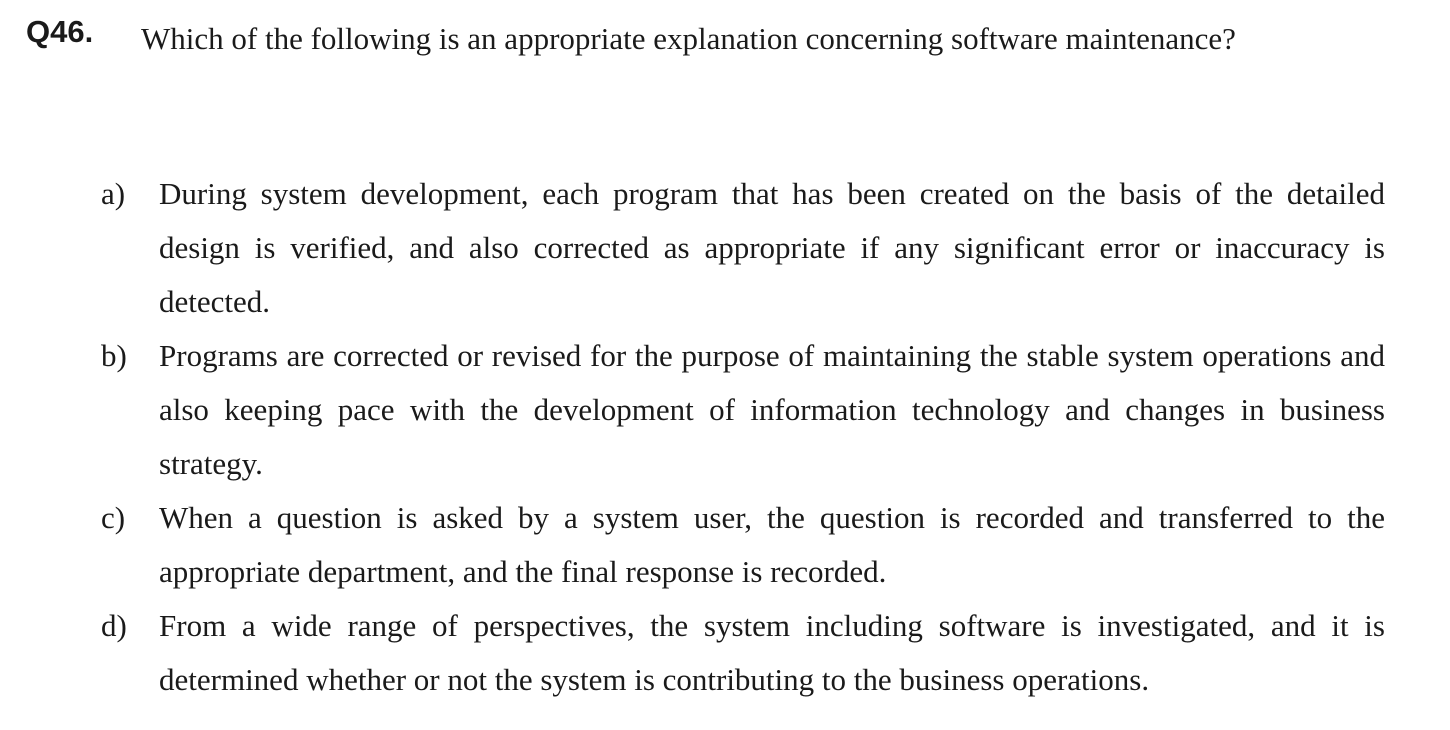  I want to click on option-label: b), so click(114, 355).